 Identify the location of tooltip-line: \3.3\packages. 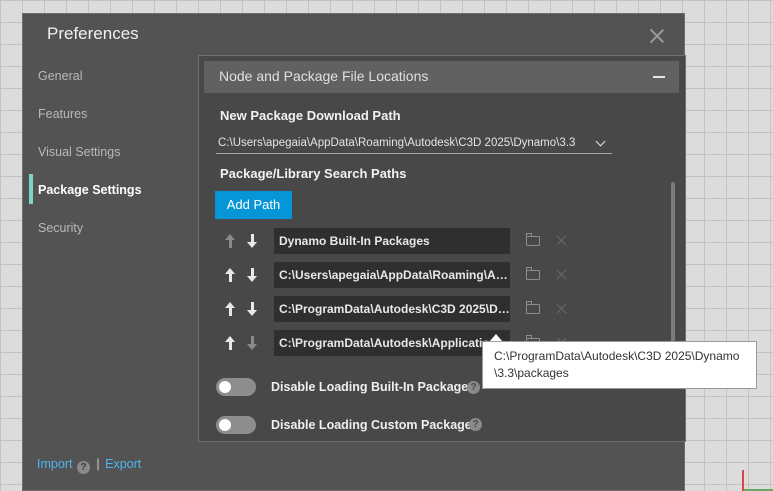
(531, 373).